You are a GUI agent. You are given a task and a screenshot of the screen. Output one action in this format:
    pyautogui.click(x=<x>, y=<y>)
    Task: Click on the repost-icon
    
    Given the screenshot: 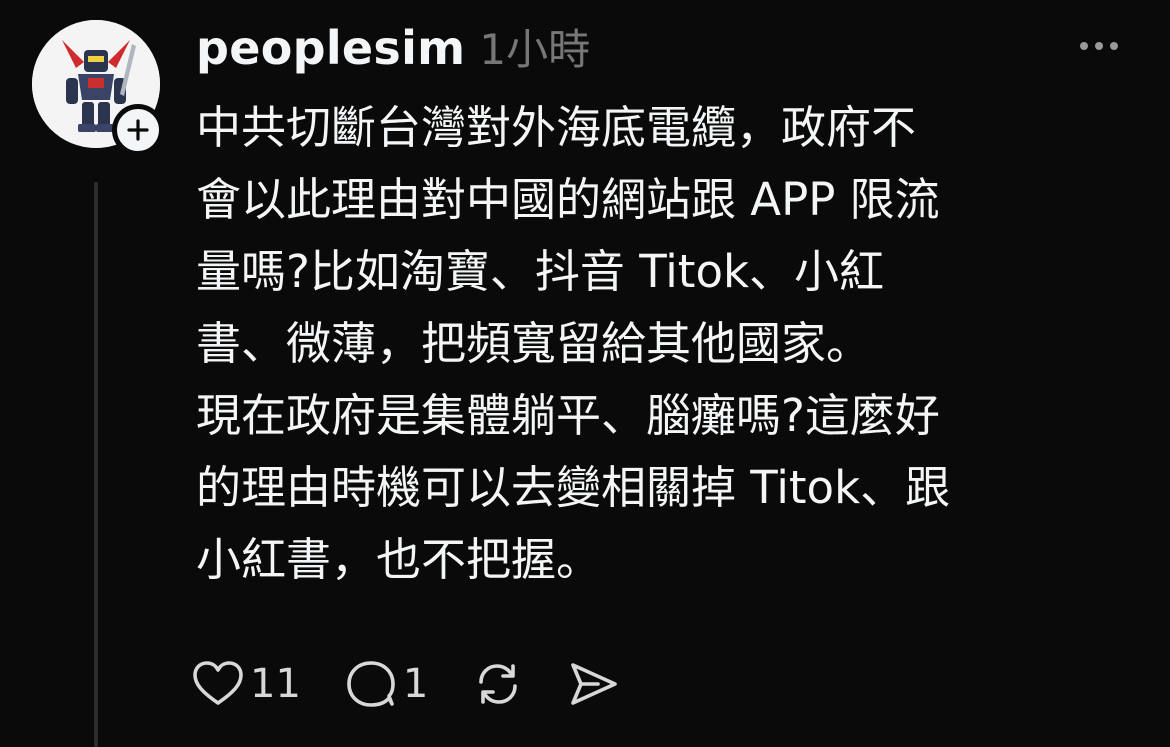 What is the action you would take?
    pyautogui.click(x=498, y=684)
    